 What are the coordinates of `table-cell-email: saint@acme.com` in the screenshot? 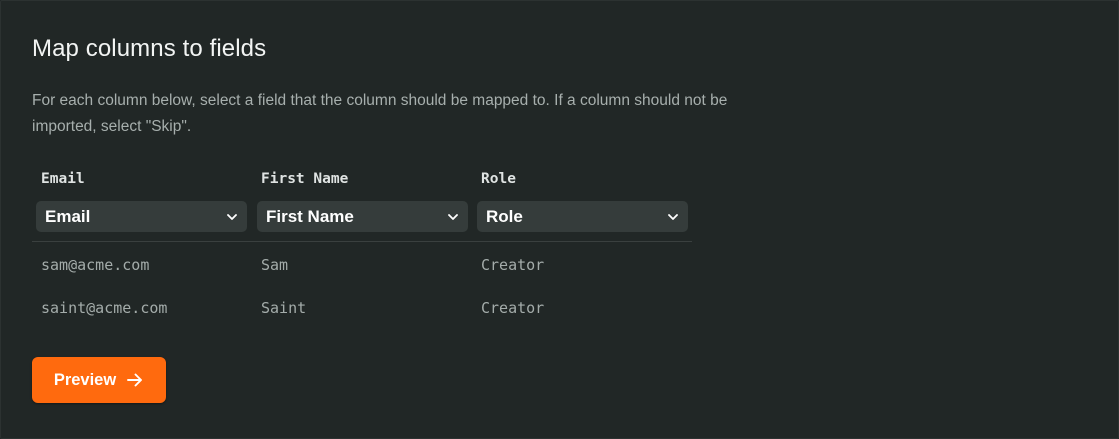 It's located at (104, 308).